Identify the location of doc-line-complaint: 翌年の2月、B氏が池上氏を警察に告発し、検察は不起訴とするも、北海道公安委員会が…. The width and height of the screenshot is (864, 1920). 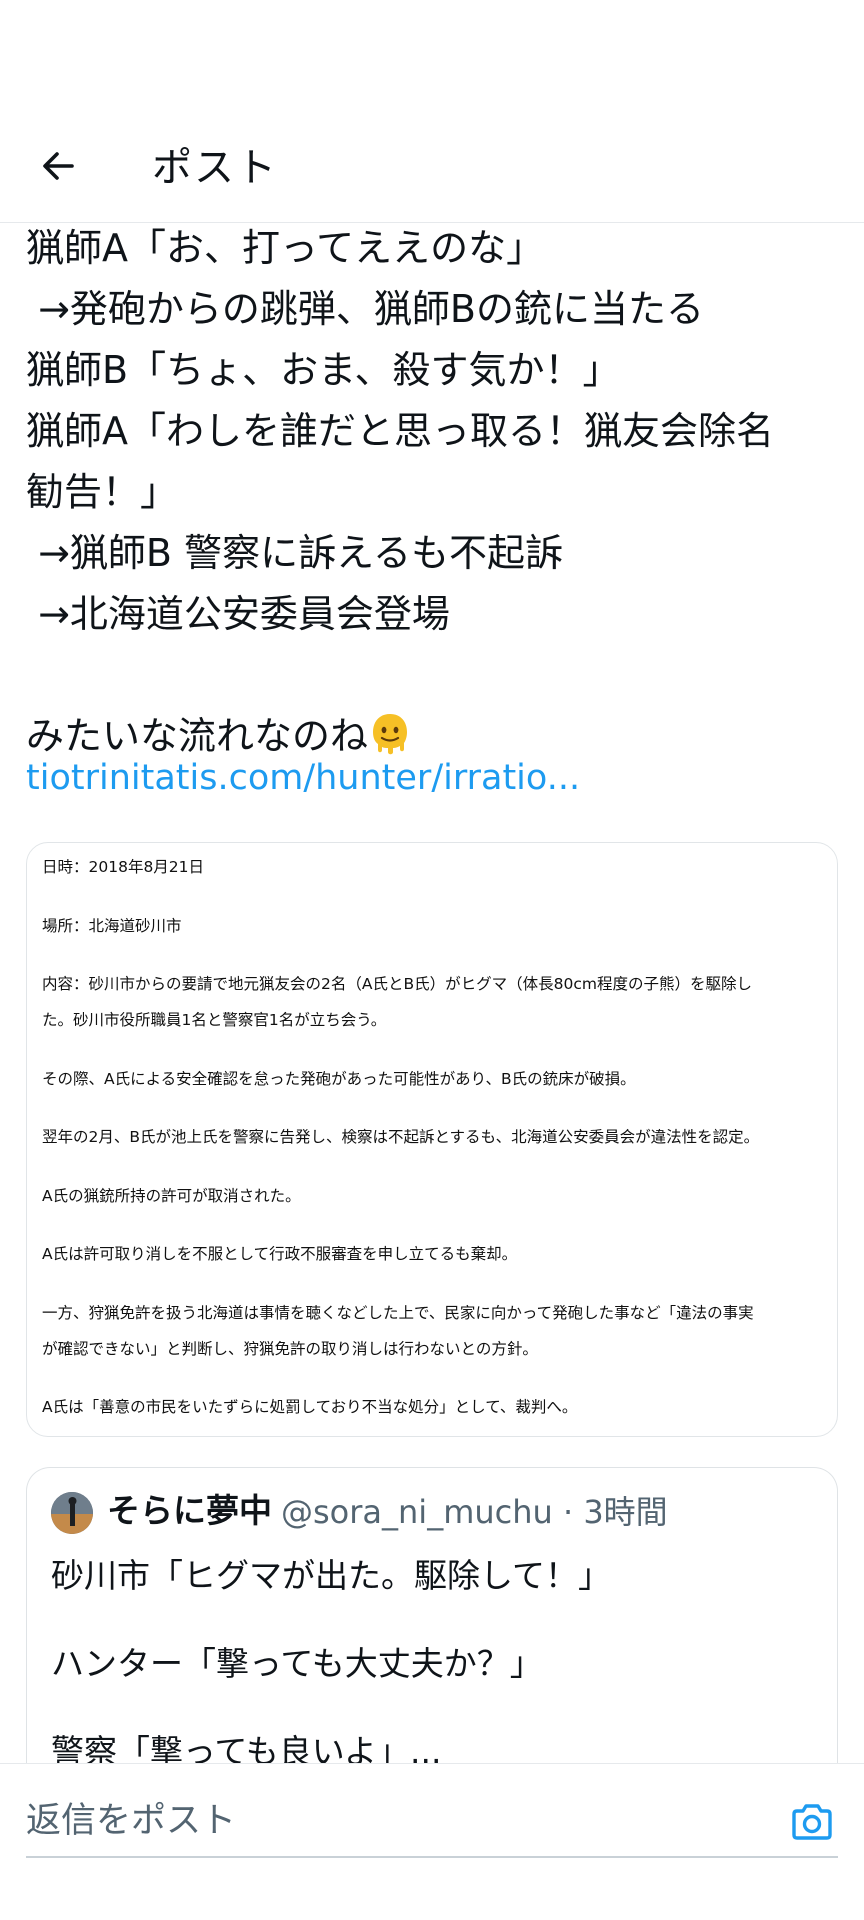
(401, 1137).